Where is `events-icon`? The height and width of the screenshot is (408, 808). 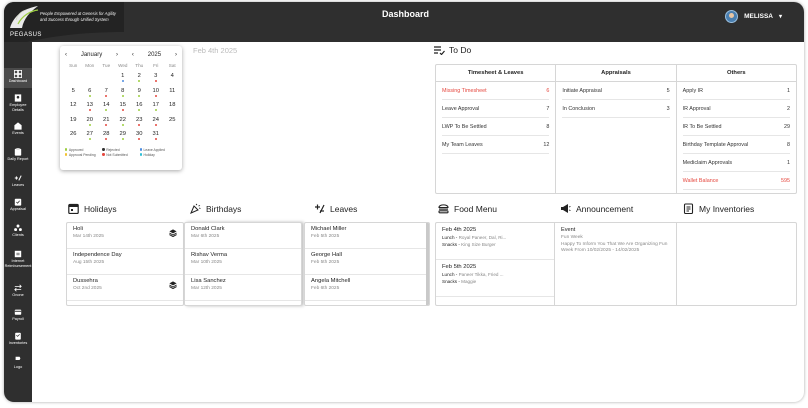 events-icon is located at coordinates (18, 126).